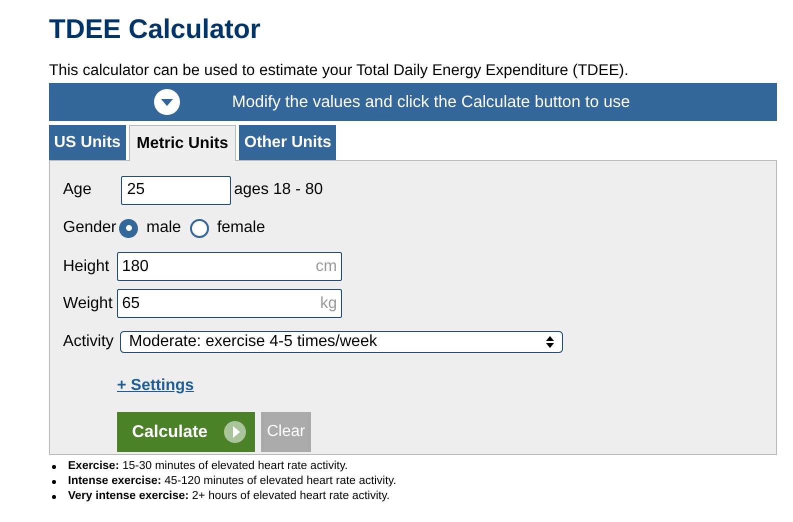 This screenshot has width=793, height=522. What do you see at coordinates (341, 342) in the screenshot?
I see `activity-select: Moderate: exercise 4-5 times/week` at bounding box center [341, 342].